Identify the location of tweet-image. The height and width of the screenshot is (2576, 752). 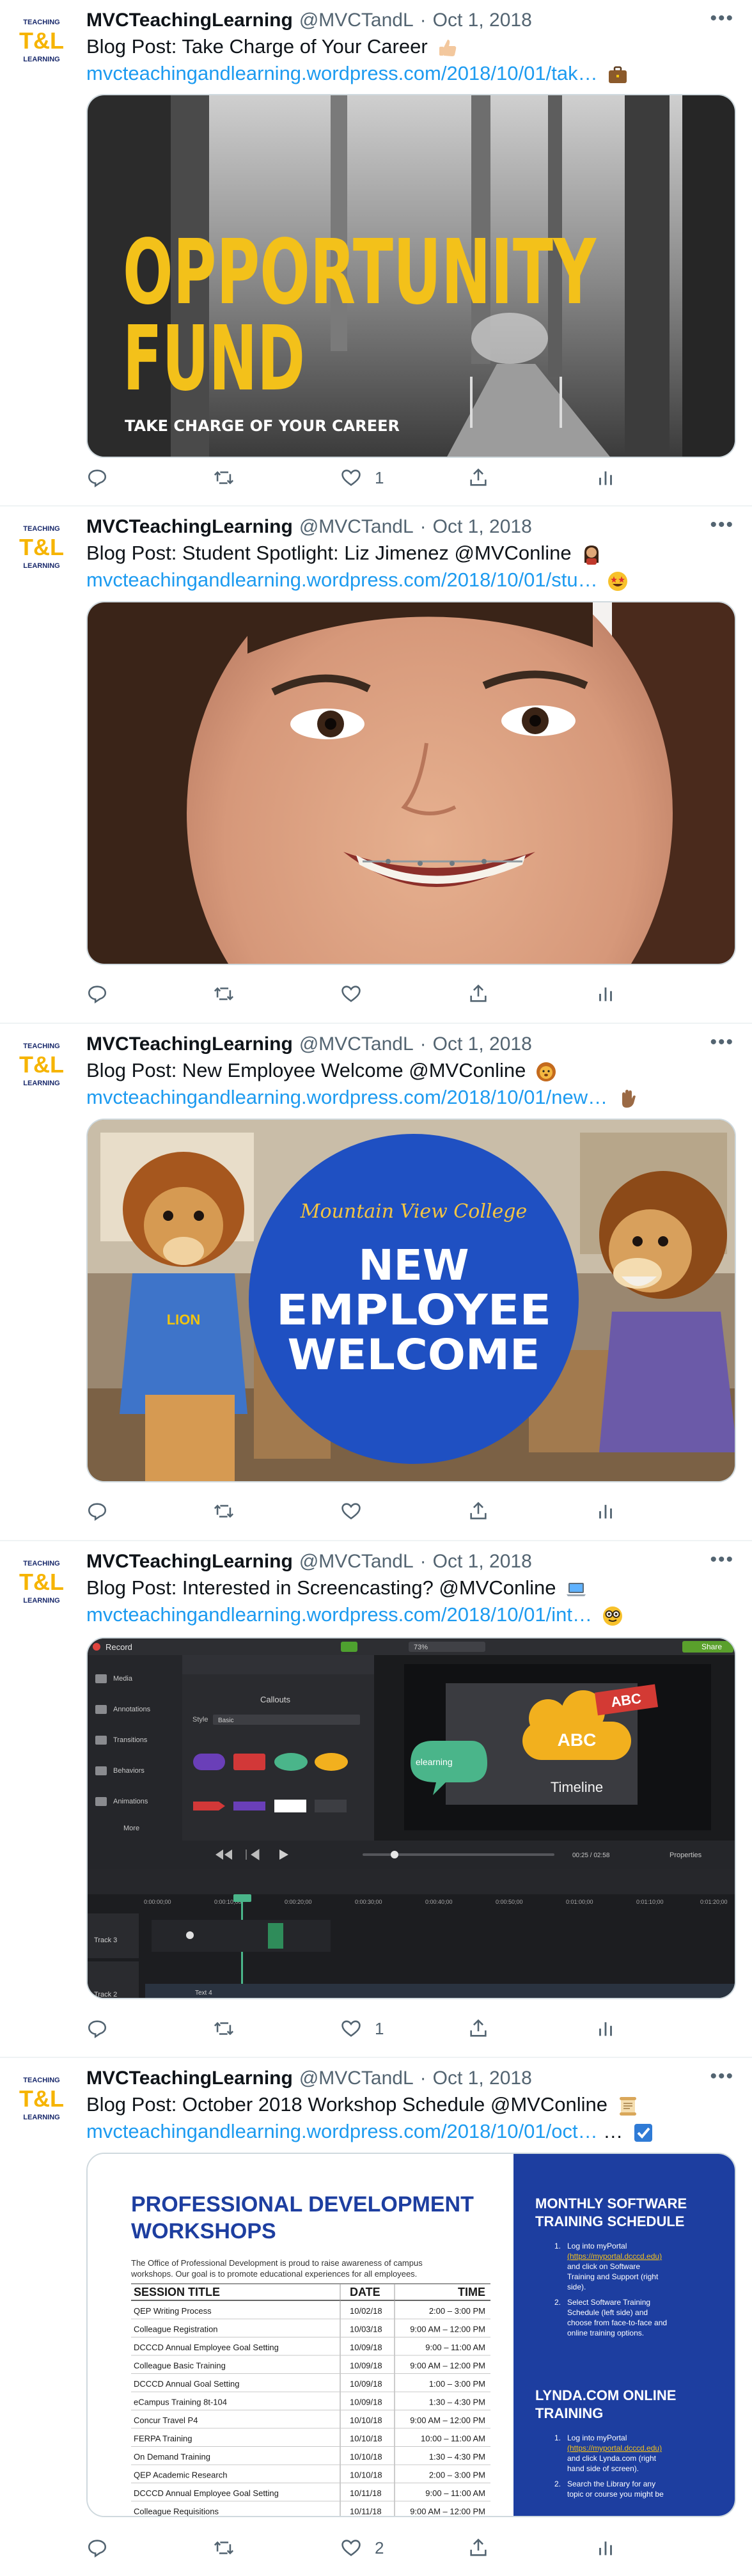
(411, 783).